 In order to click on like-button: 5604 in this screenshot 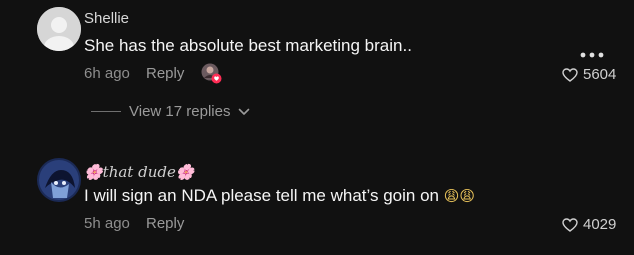, I will do `click(589, 74)`.